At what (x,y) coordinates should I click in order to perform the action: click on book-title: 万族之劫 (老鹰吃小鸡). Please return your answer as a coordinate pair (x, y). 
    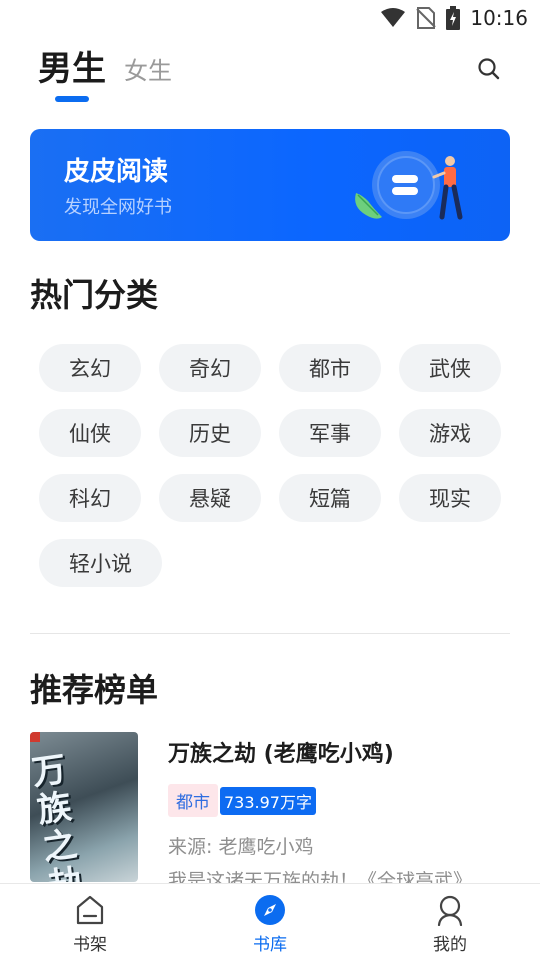
    Looking at the image, I should click on (281, 752).